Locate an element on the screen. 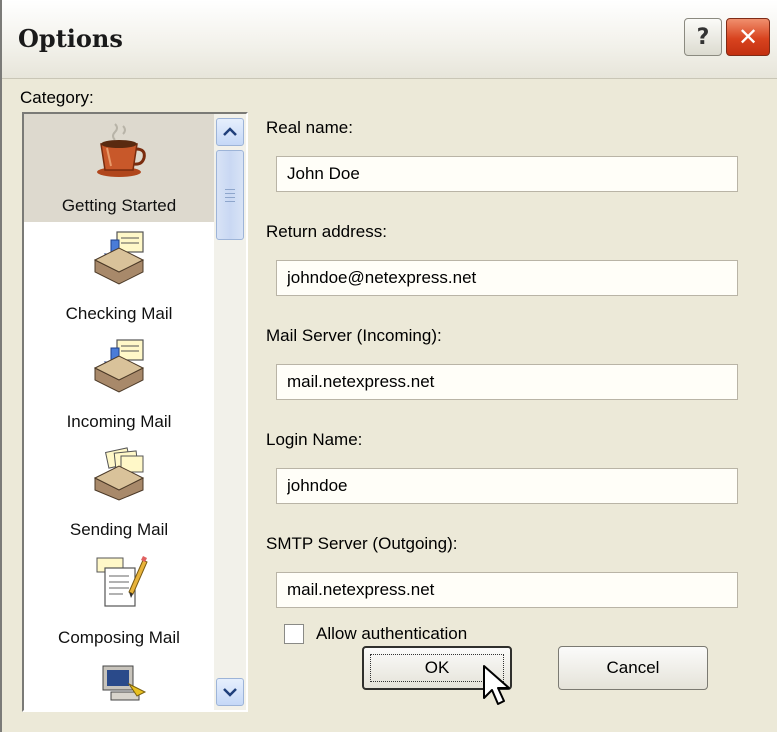  category-item-incoming-mail: Incoming Mail is located at coordinates (119, 384).